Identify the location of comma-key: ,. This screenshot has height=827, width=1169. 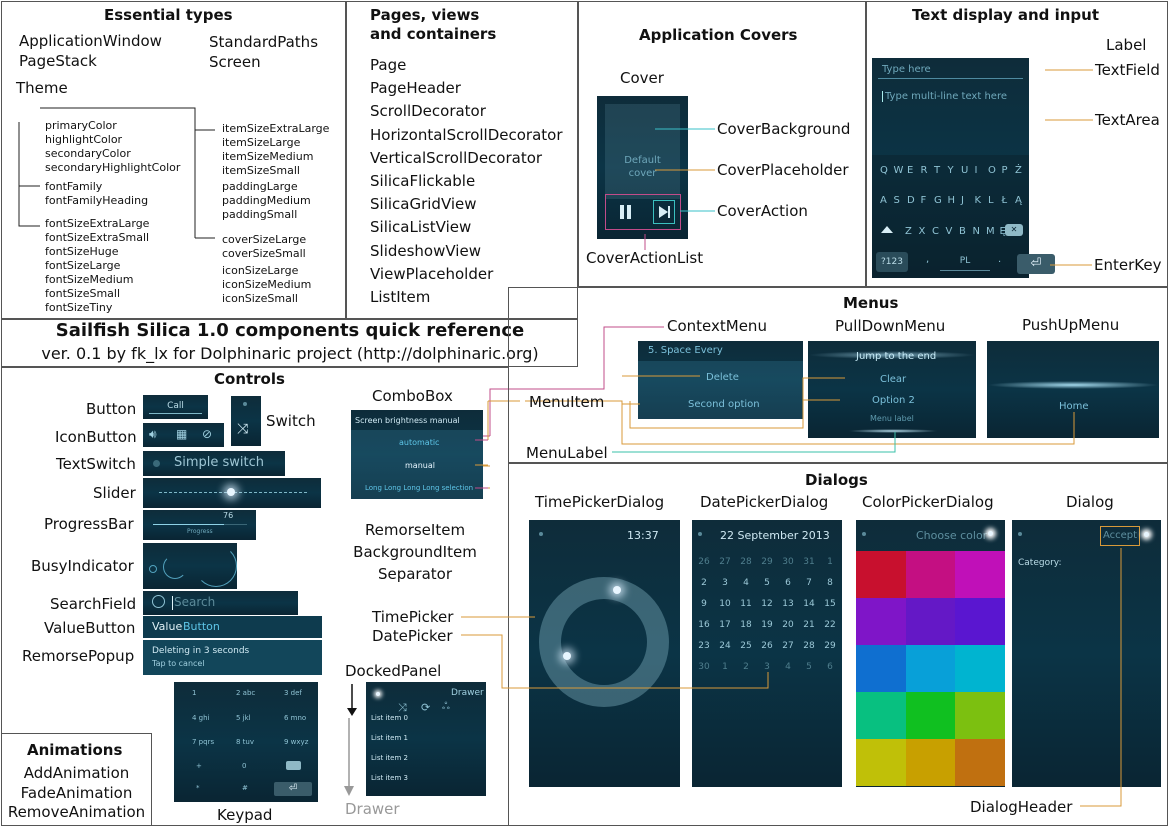
(927, 259).